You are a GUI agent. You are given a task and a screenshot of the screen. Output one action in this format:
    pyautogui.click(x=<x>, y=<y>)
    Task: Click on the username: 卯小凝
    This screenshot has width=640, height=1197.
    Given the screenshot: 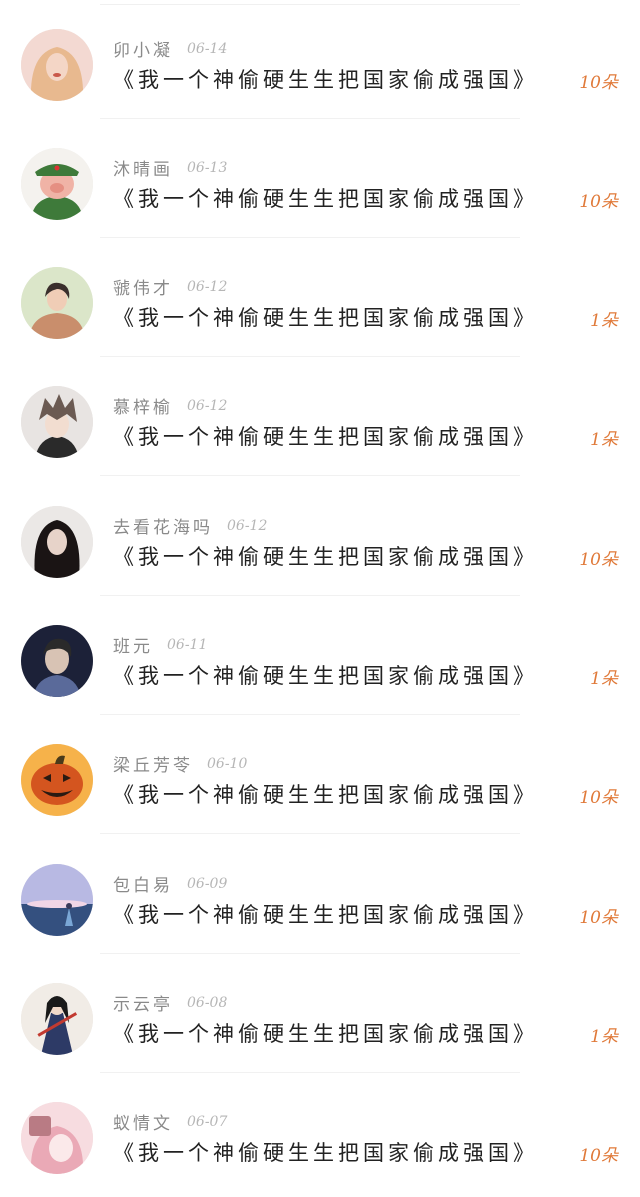 What is the action you would take?
    pyautogui.click(x=143, y=51)
    